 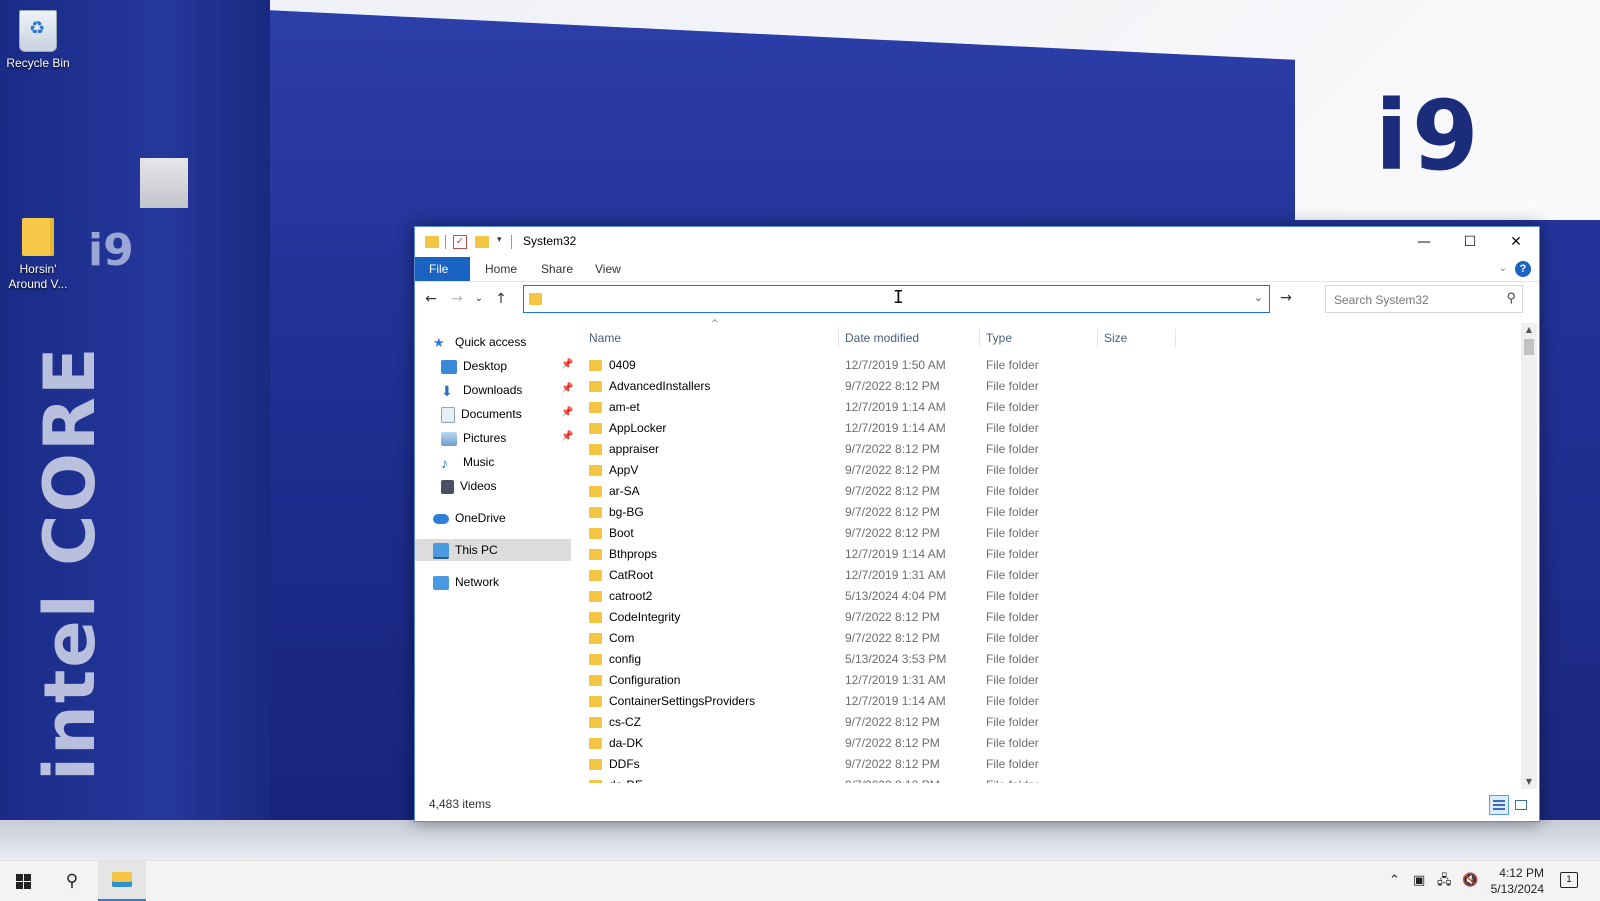 What do you see at coordinates (1258, 297) in the screenshot?
I see `address-dropdown-button: ⌄` at bounding box center [1258, 297].